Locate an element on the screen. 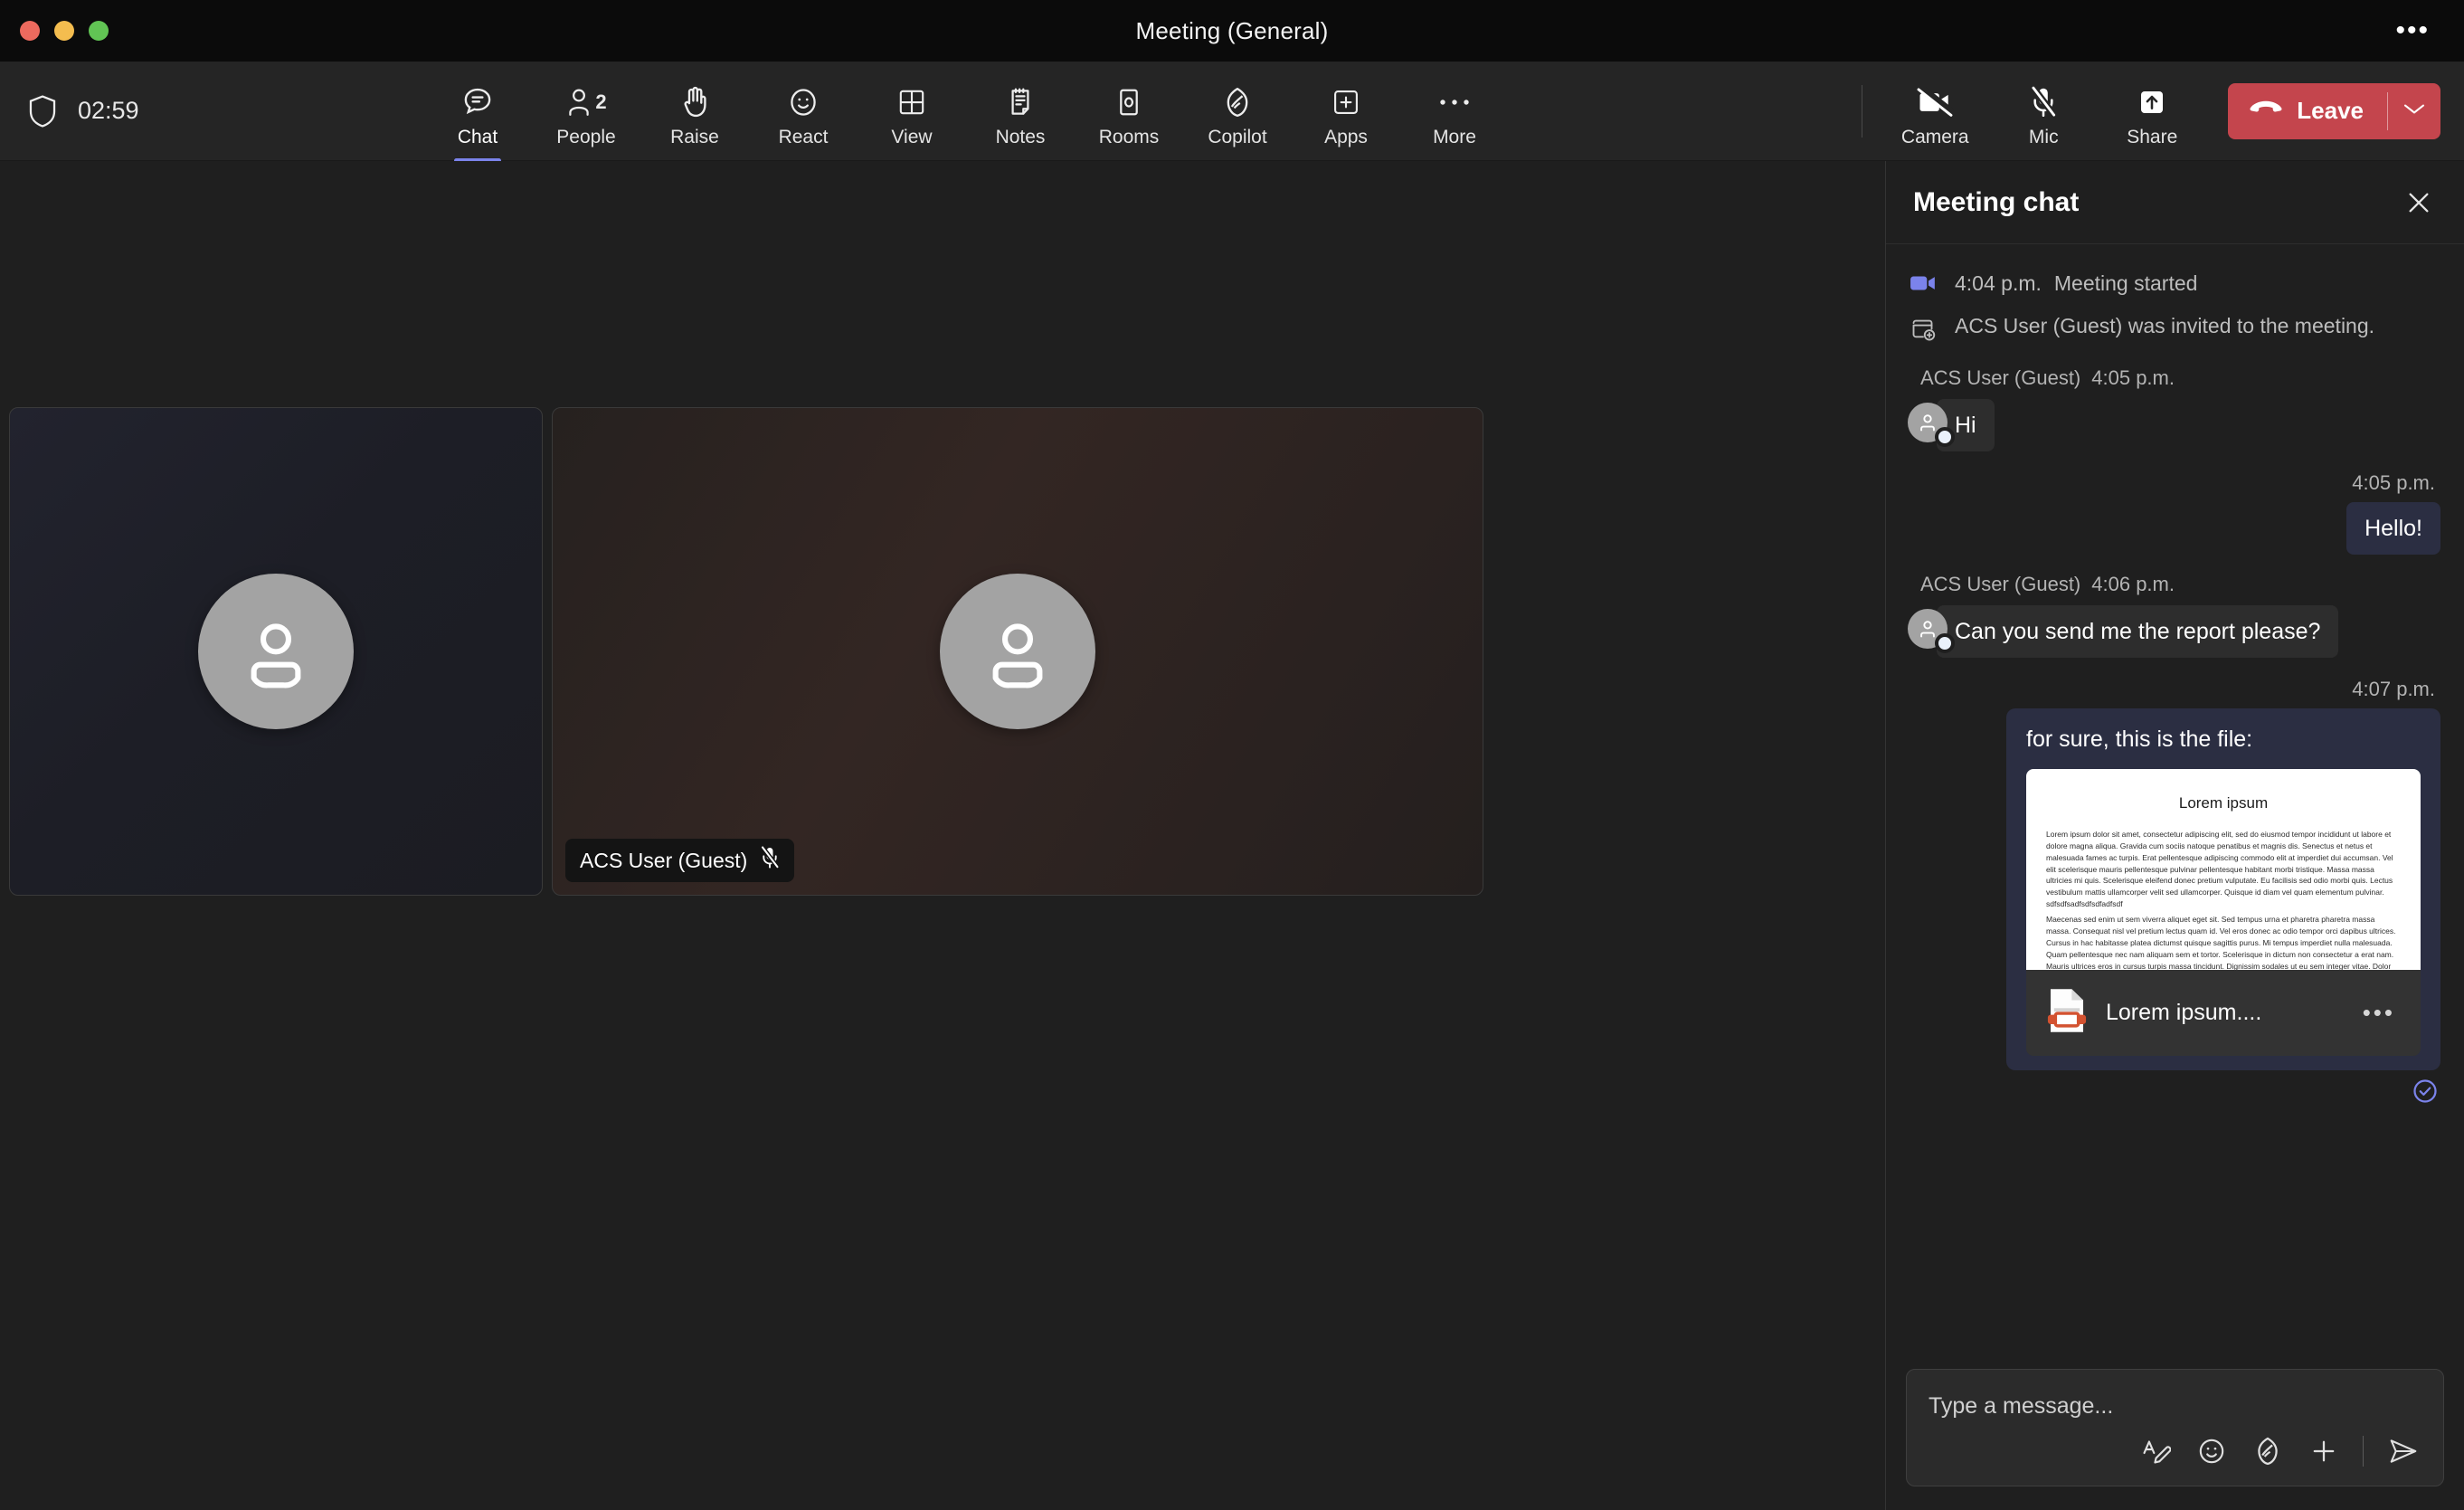 Image resolution: width=2464 pixels, height=1510 pixels. share-button: Share is located at coordinates (2152, 111).